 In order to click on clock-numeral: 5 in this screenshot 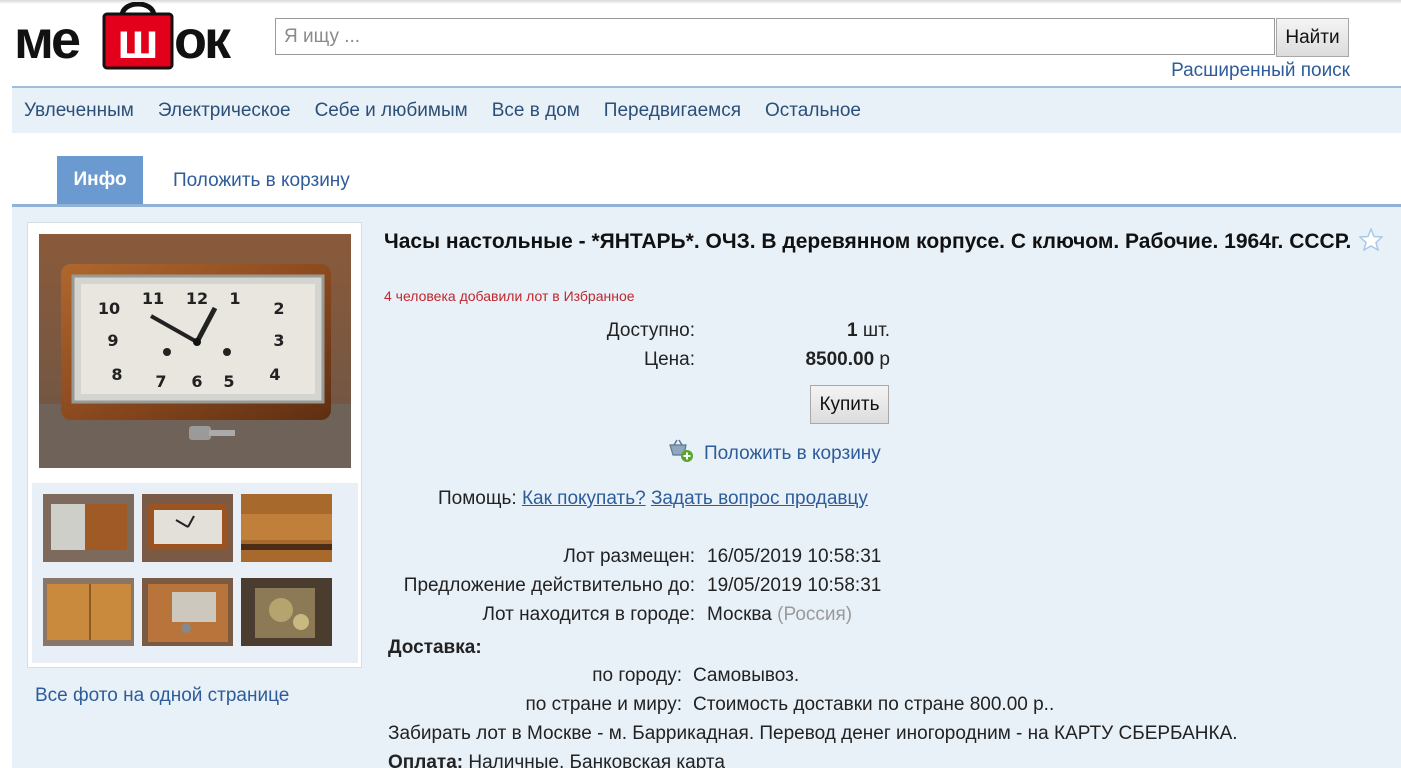, I will do `click(228, 381)`.